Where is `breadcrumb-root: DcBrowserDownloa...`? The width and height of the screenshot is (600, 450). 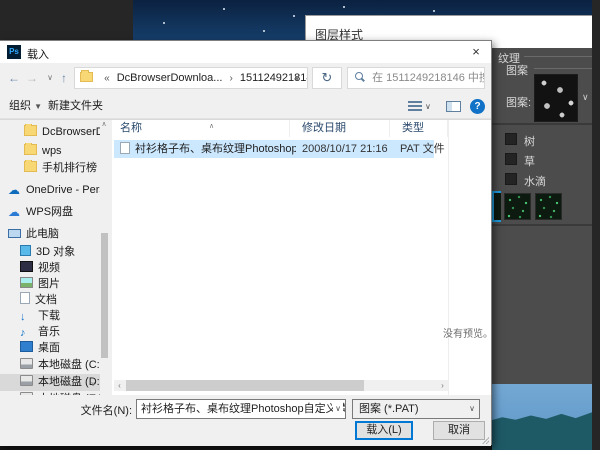 breadcrumb-root: DcBrowserDownloa... is located at coordinates (170, 78).